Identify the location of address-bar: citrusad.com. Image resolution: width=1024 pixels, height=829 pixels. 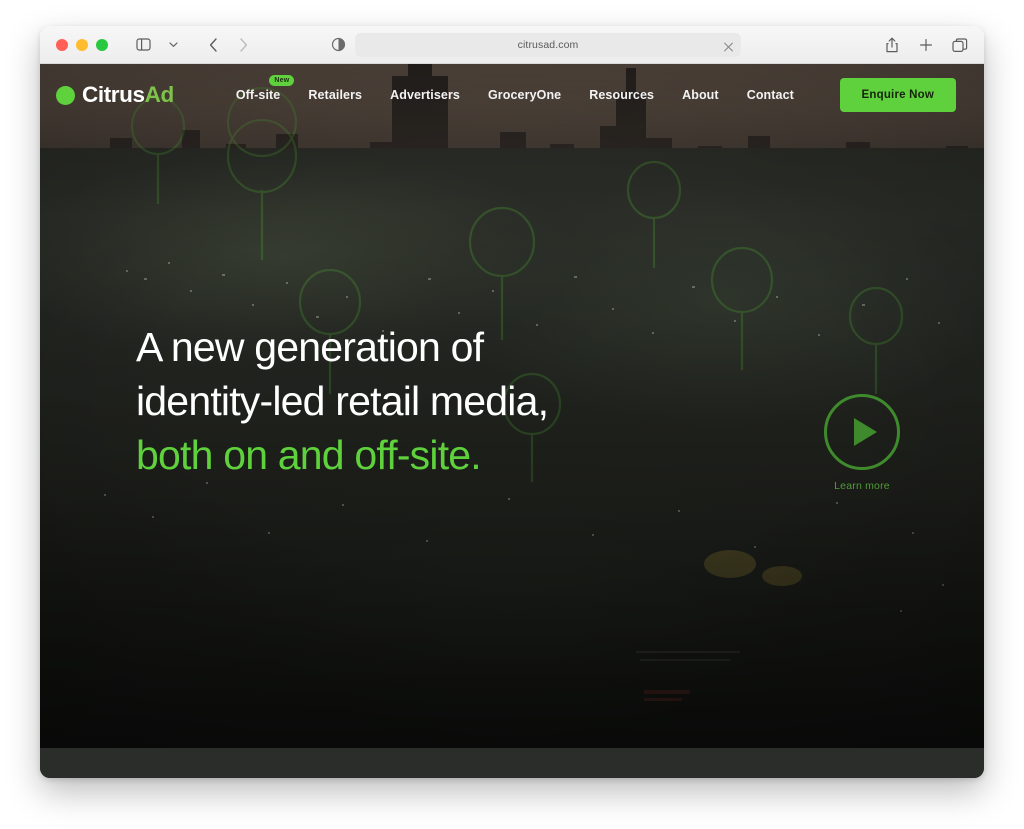
(548, 45).